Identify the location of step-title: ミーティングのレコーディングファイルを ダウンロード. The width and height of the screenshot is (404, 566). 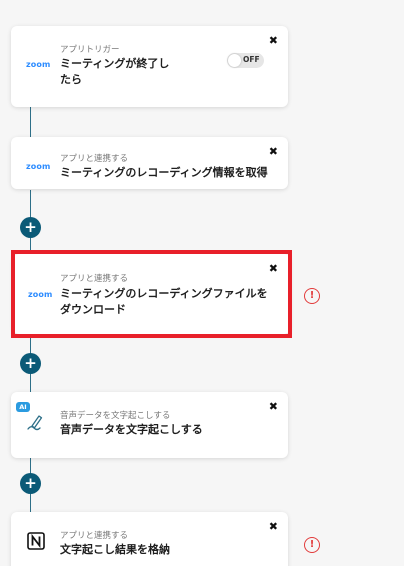
(164, 302).